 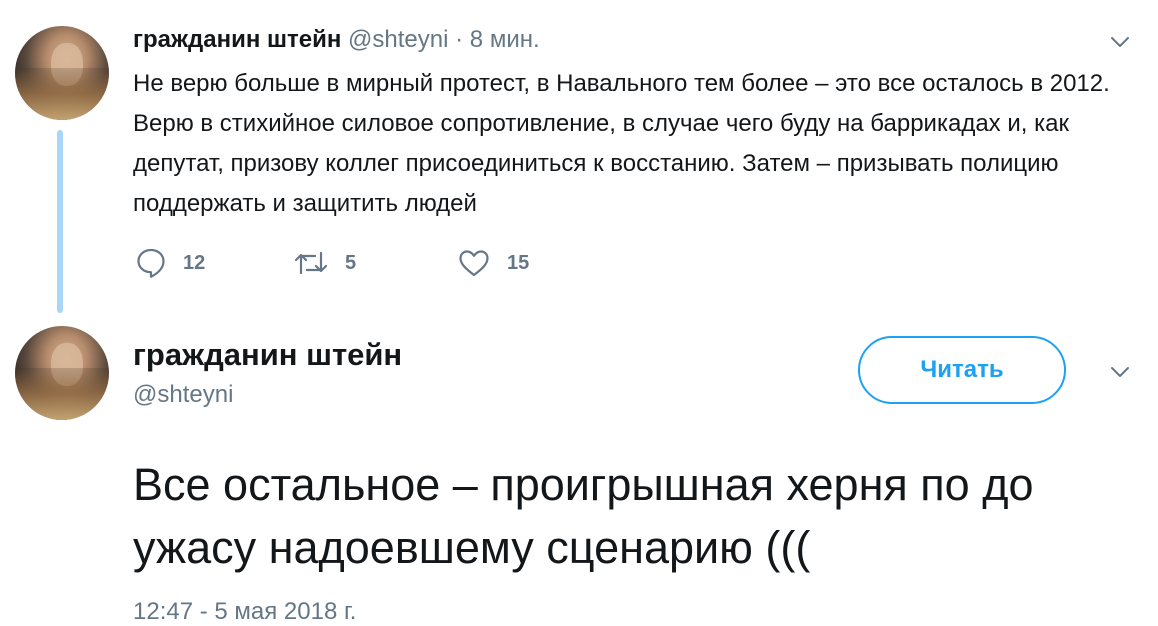 I want to click on reply-count: 12, so click(x=194, y=262).